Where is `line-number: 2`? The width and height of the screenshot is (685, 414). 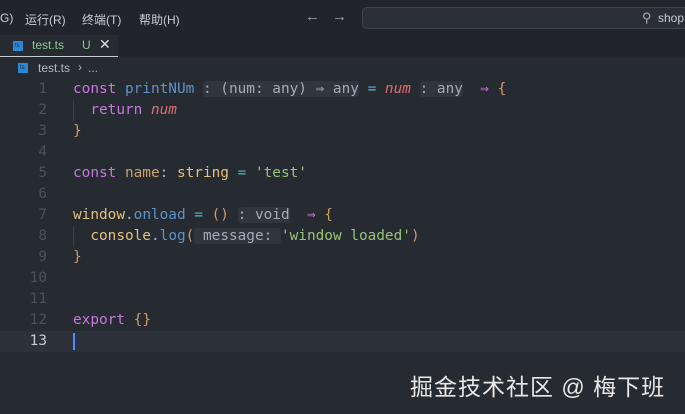
line-number: 2 is located at coordinates (42, 110).